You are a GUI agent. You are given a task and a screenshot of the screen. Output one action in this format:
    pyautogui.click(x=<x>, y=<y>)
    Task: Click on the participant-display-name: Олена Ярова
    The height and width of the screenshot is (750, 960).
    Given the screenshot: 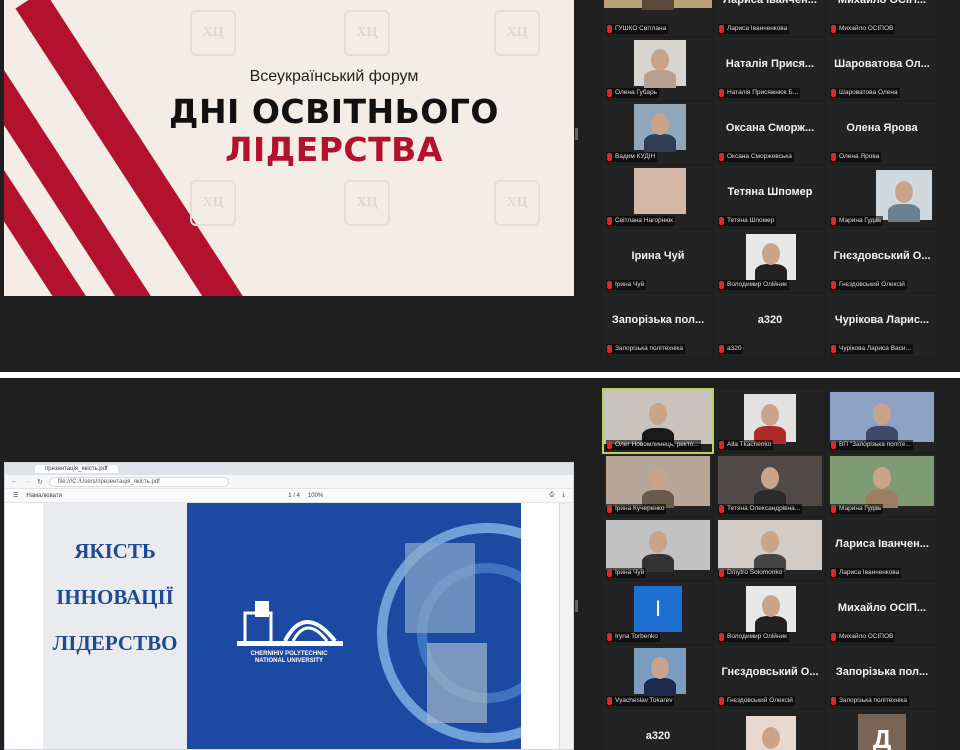 What is the action you would take?
    pyautogui.click(x=882, y=128)
    